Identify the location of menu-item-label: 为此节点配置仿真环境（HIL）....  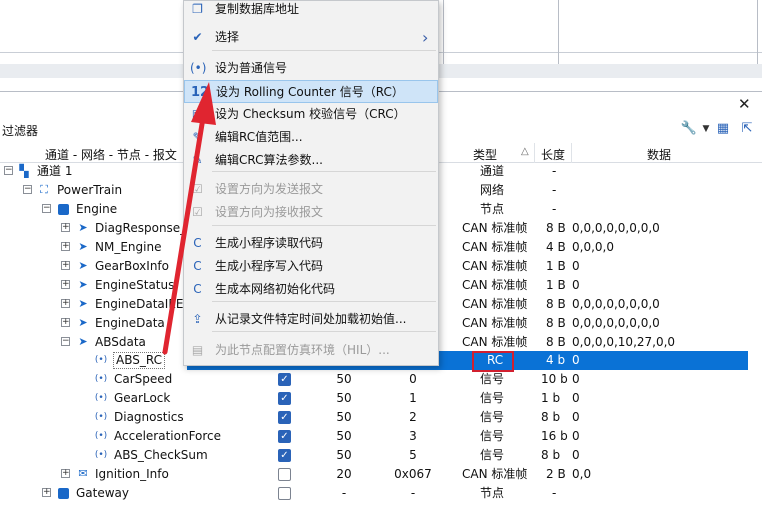
(302, 350).